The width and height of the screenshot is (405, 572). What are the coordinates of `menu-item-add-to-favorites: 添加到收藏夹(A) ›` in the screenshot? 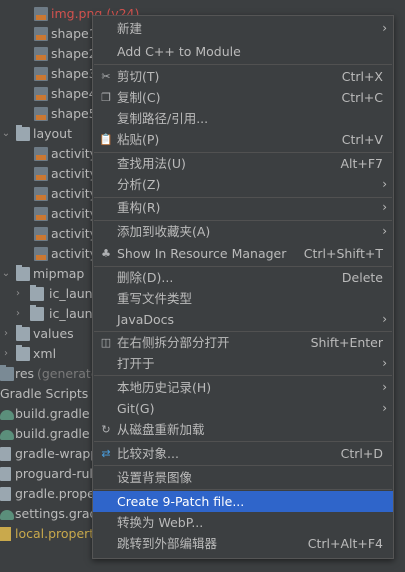 It's located at (243, 231).